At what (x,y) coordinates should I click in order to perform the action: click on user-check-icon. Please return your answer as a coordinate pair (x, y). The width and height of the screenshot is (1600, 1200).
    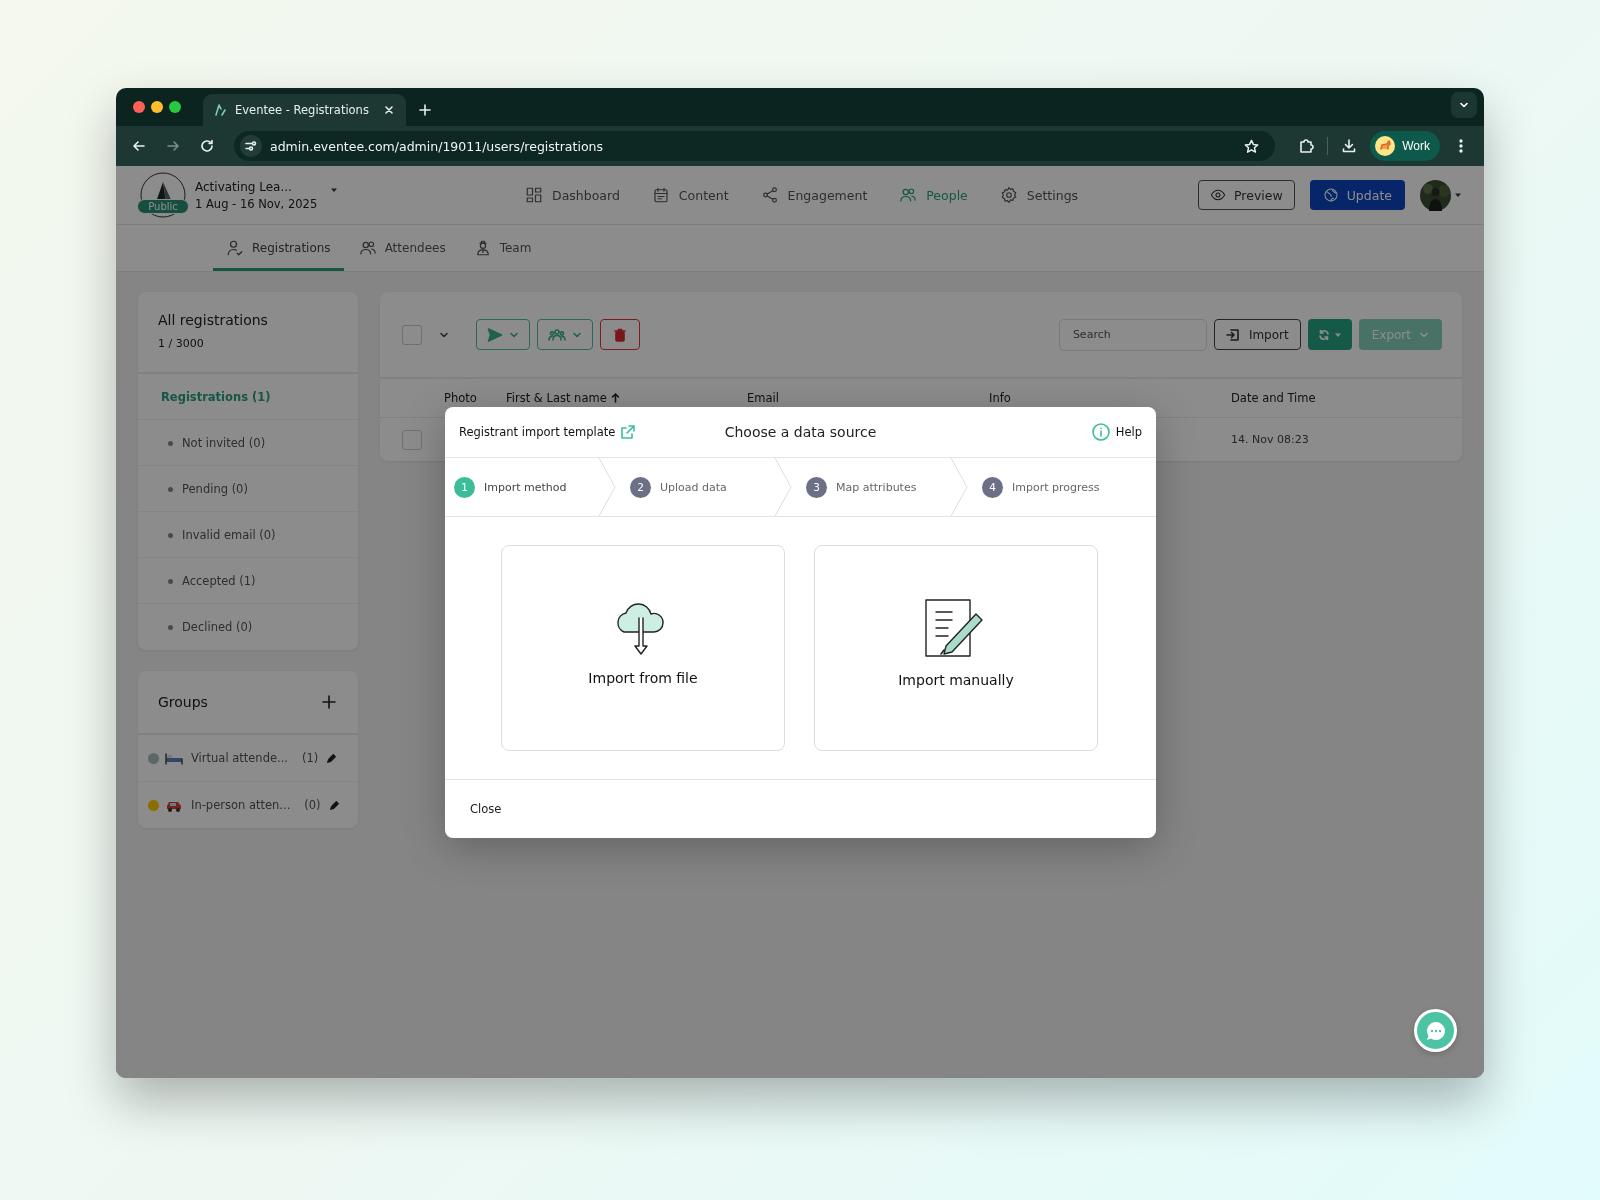
    Looking at the image, I should click on (235, 248).